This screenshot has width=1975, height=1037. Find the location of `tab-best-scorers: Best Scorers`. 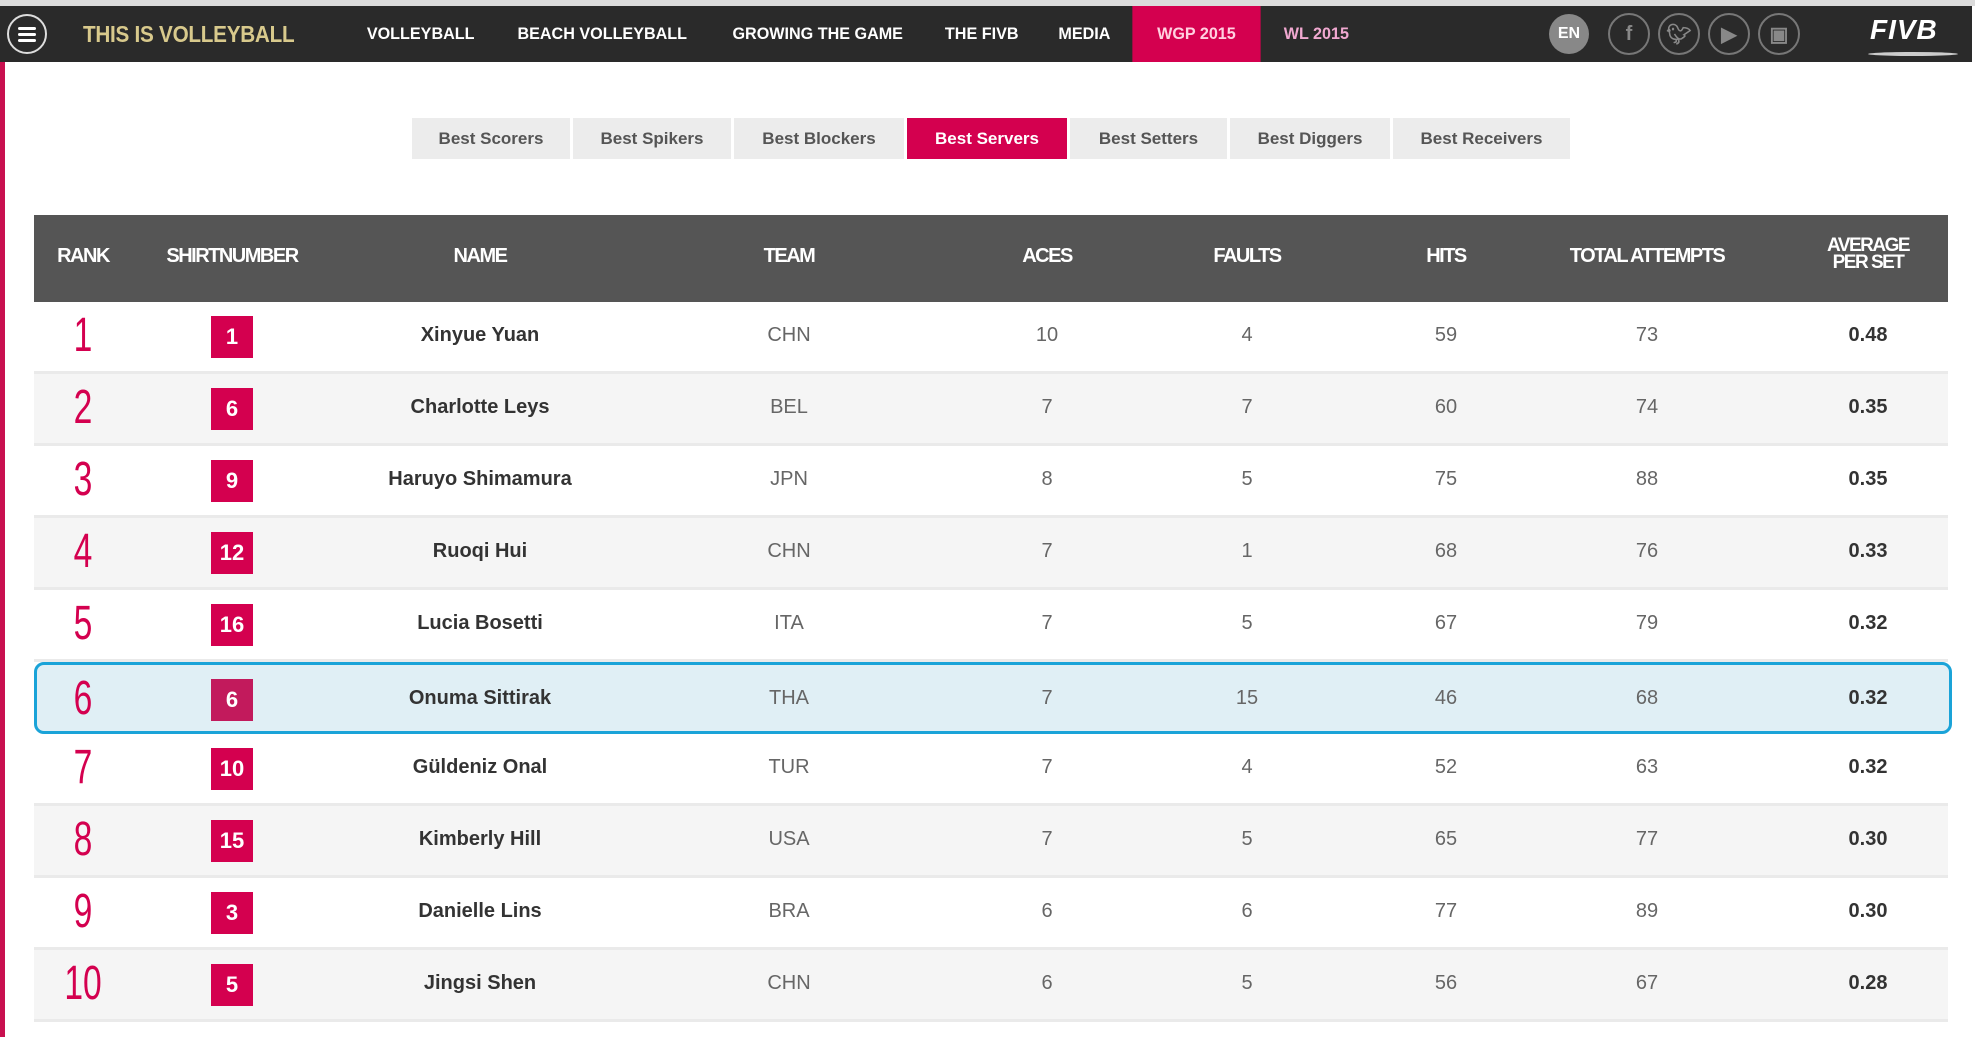

tab-best-scorers: Best Scorers is located at coordinates (491, 138).